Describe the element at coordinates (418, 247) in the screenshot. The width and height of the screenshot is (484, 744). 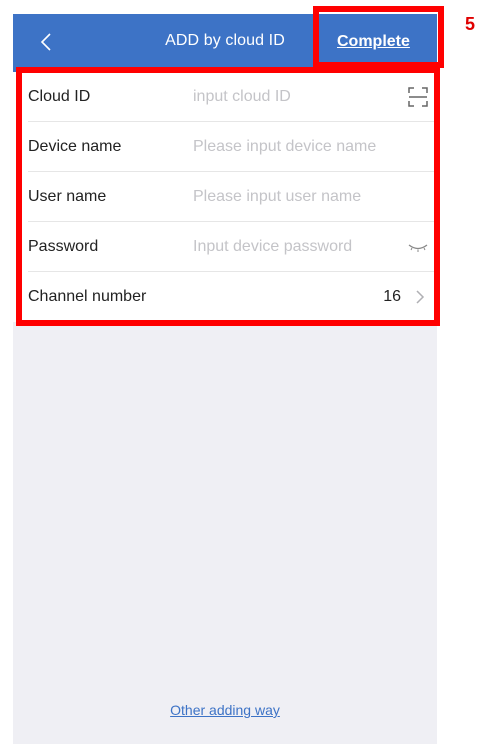
I see `eye-closed-icon` at that location.